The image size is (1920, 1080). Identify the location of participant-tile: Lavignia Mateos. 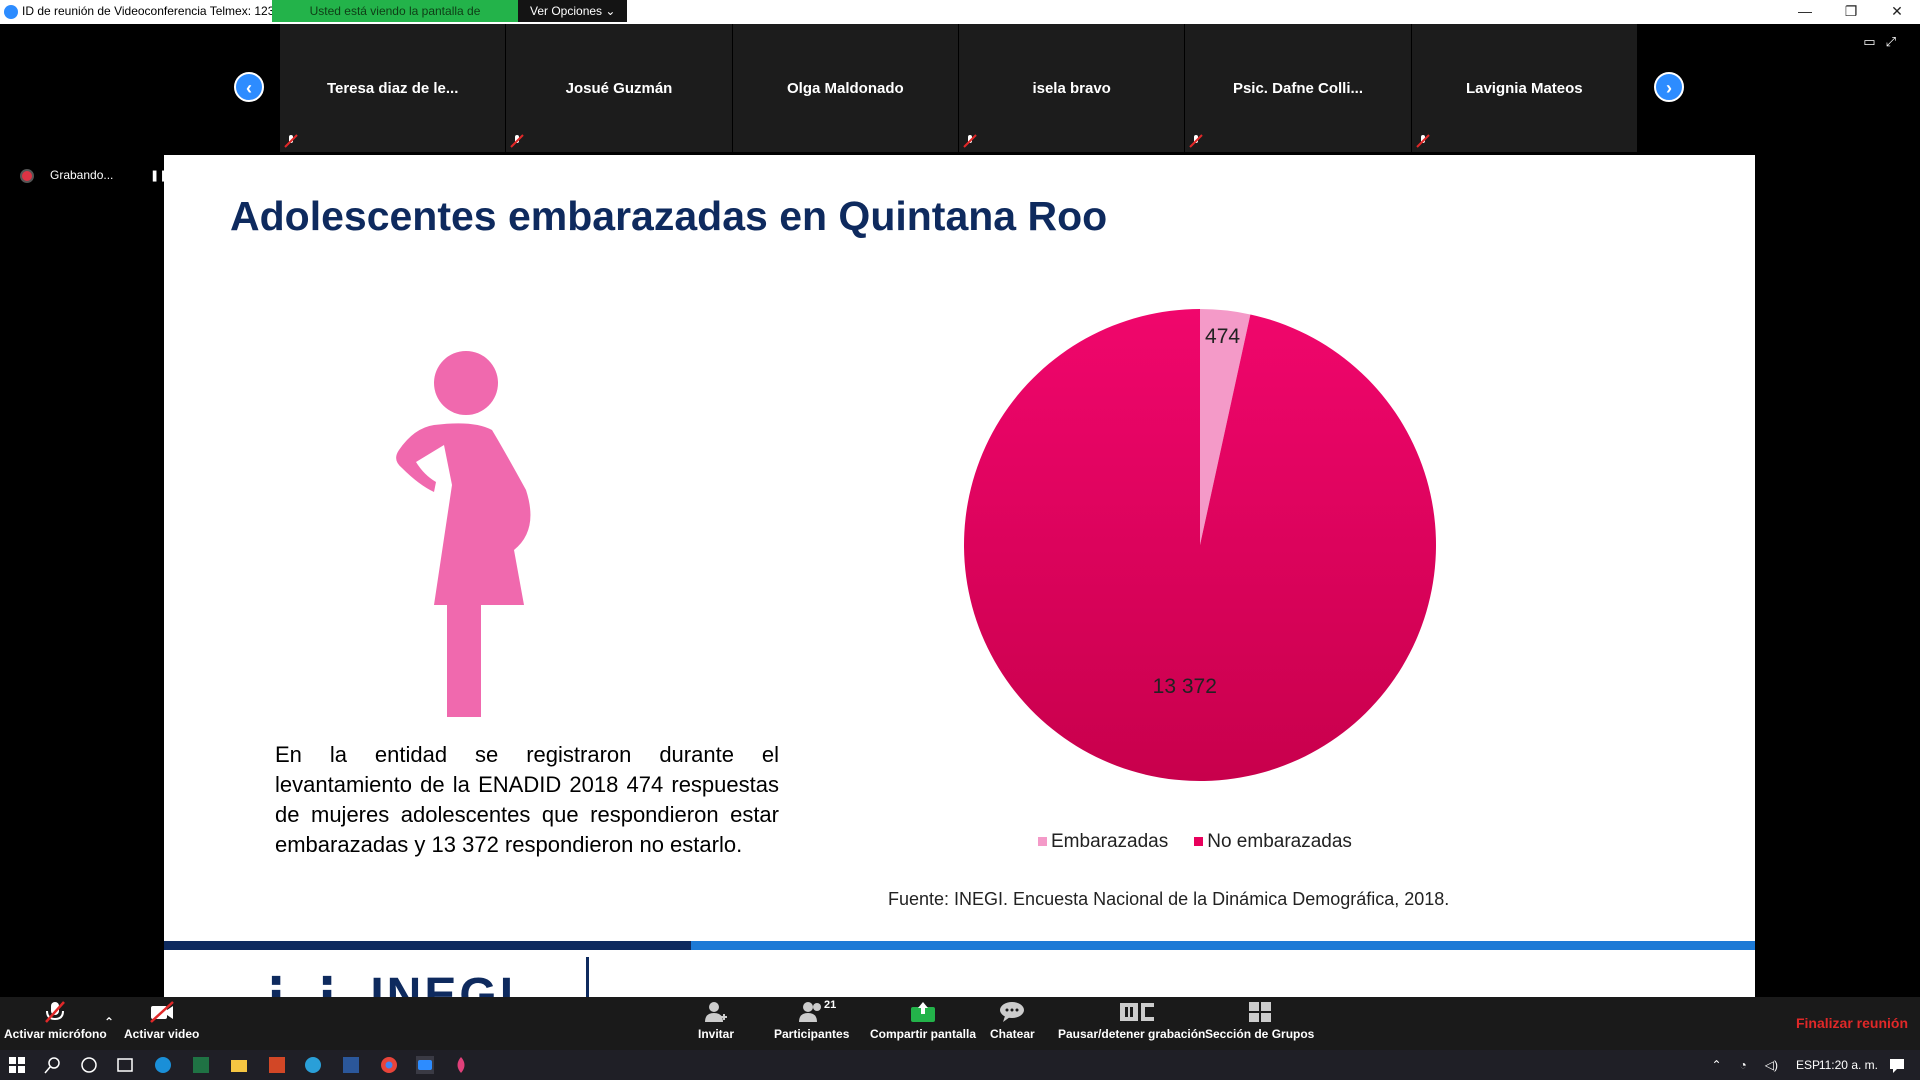
(1524, 88).